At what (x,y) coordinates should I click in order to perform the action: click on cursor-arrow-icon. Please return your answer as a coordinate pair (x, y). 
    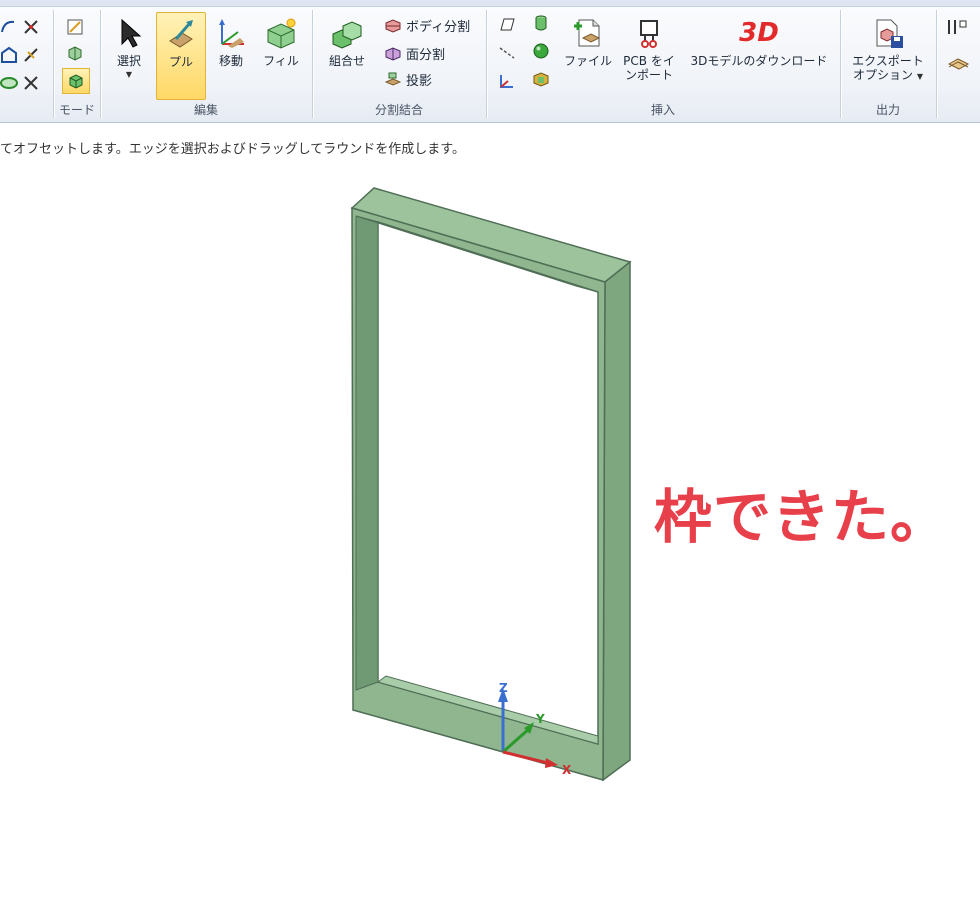
    Looking at the image, I should click on (131, 33).